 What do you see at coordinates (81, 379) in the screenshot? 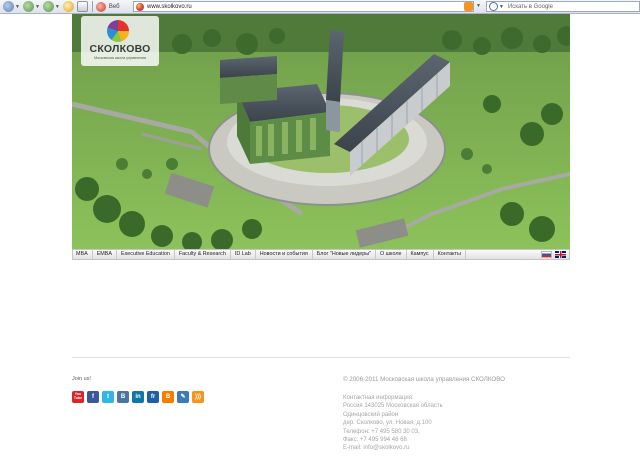
I see `join-us-label: Join us!` at bounding box center [81, 379].